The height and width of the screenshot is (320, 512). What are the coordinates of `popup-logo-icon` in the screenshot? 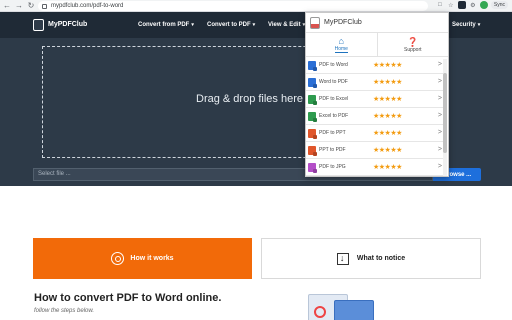 It's located at (315, 22).